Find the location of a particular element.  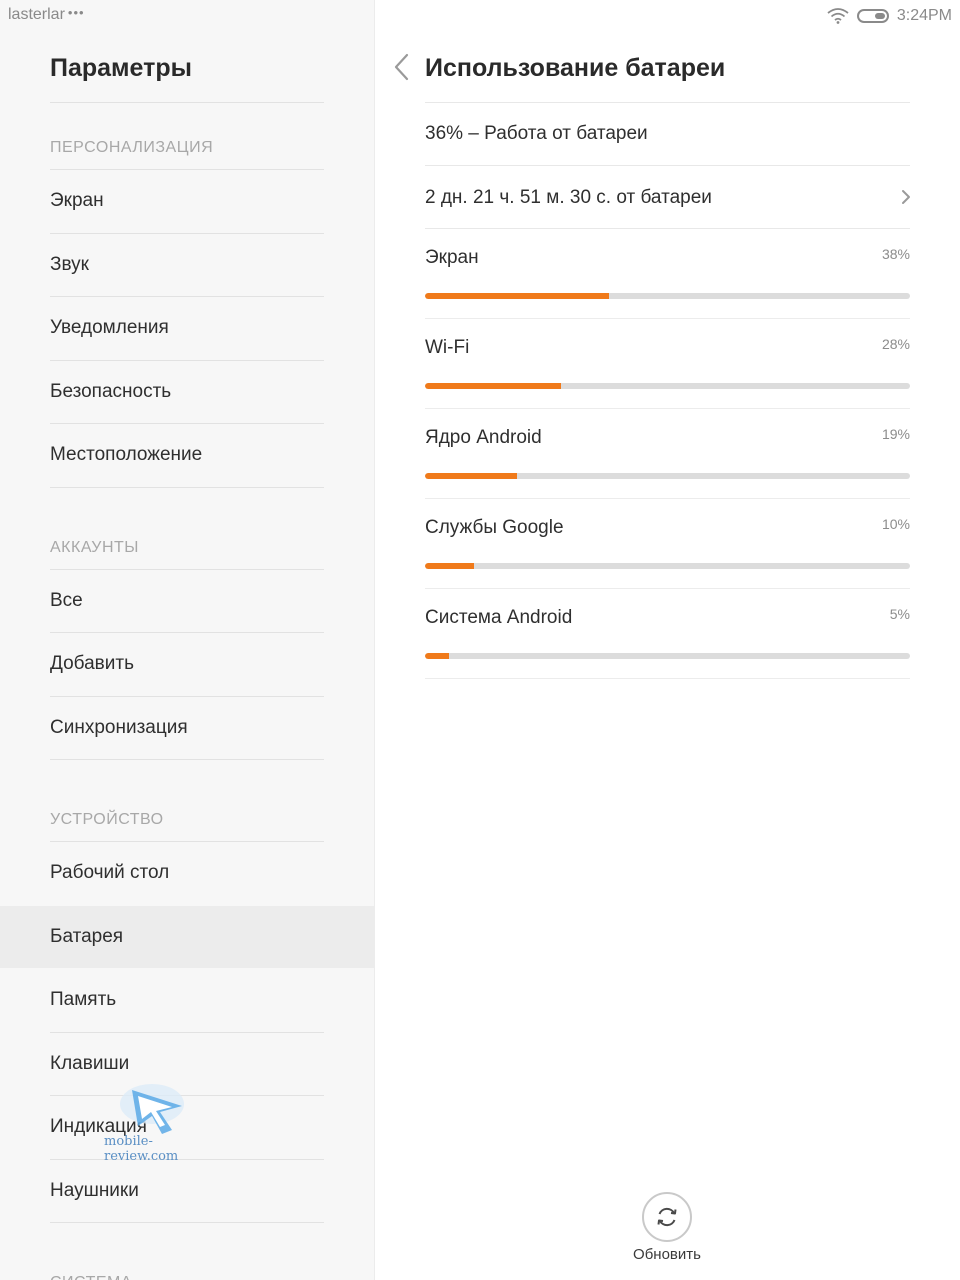

refresh-icon is located at coordinates (667, 1217).